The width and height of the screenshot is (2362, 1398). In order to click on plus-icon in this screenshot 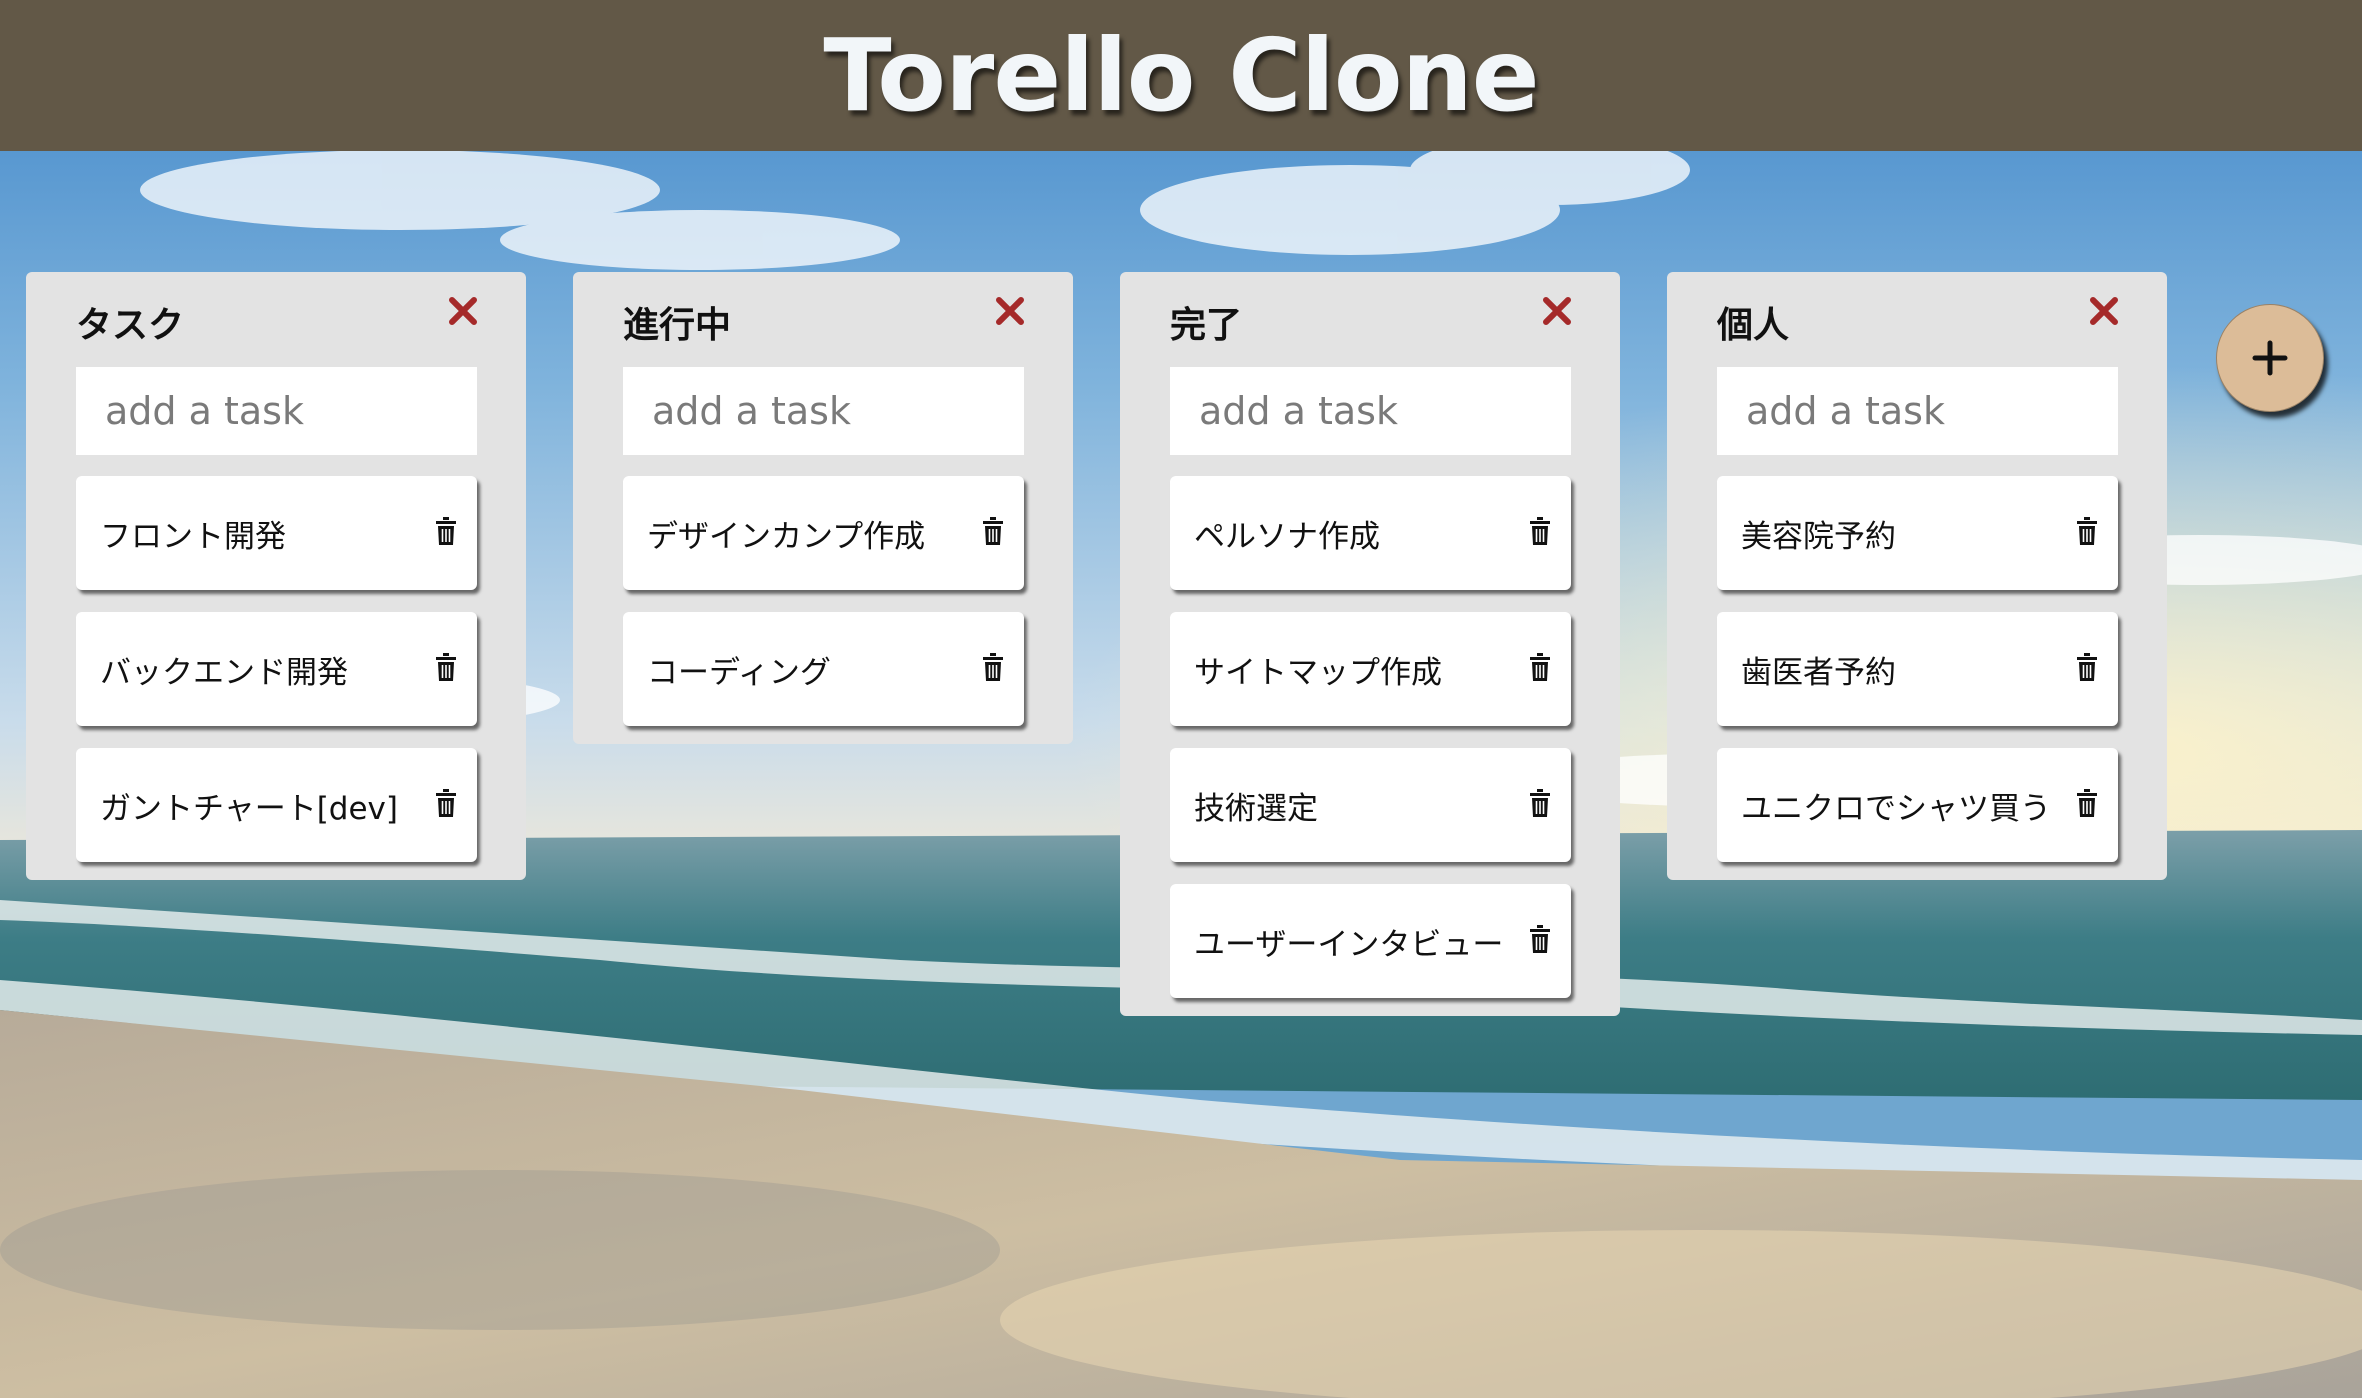, I will do `click(2270, 358)`.